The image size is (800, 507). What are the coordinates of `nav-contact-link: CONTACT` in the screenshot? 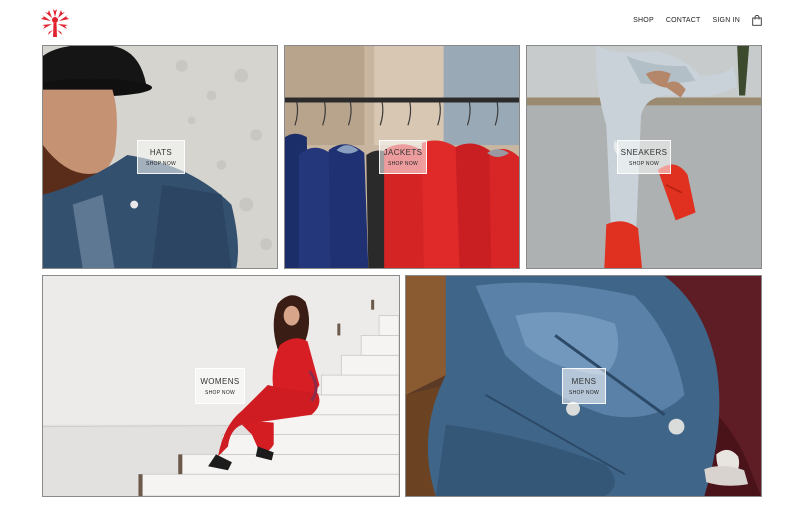 It's located at (683, 20).